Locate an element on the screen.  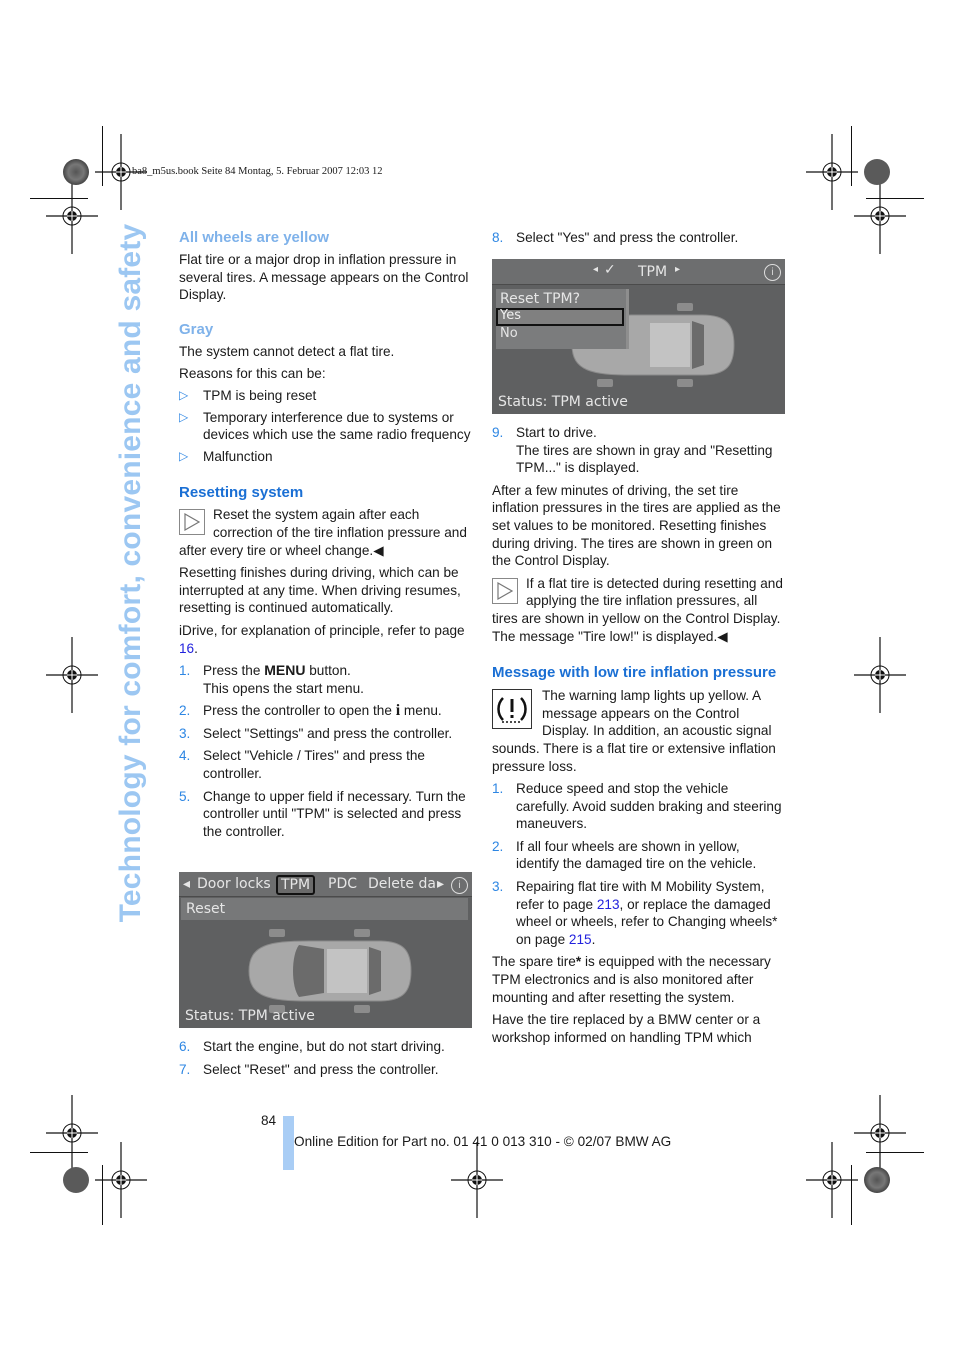
dialog-title: Reset TPM? is located at coordinates (540, 299).